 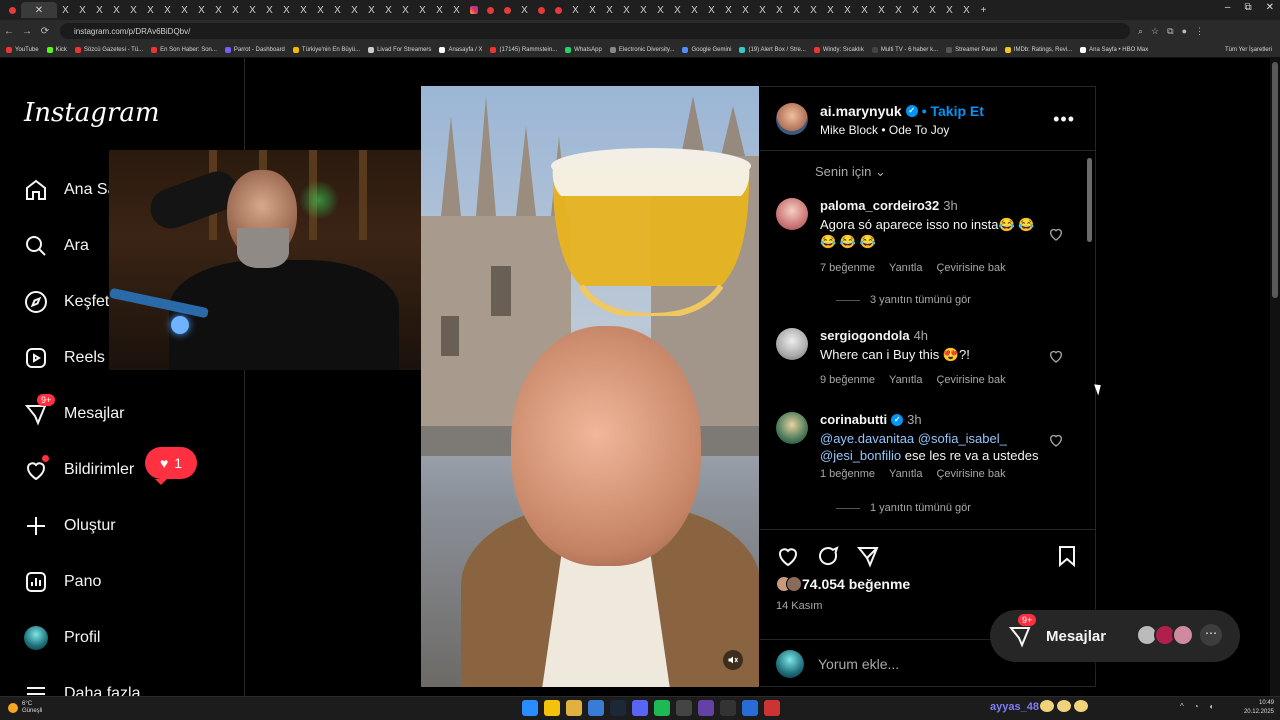 What do you see at coordinates (39, 10) in the screenshot?
I see `tab-active: ✕` at bounding box center [39, 10].